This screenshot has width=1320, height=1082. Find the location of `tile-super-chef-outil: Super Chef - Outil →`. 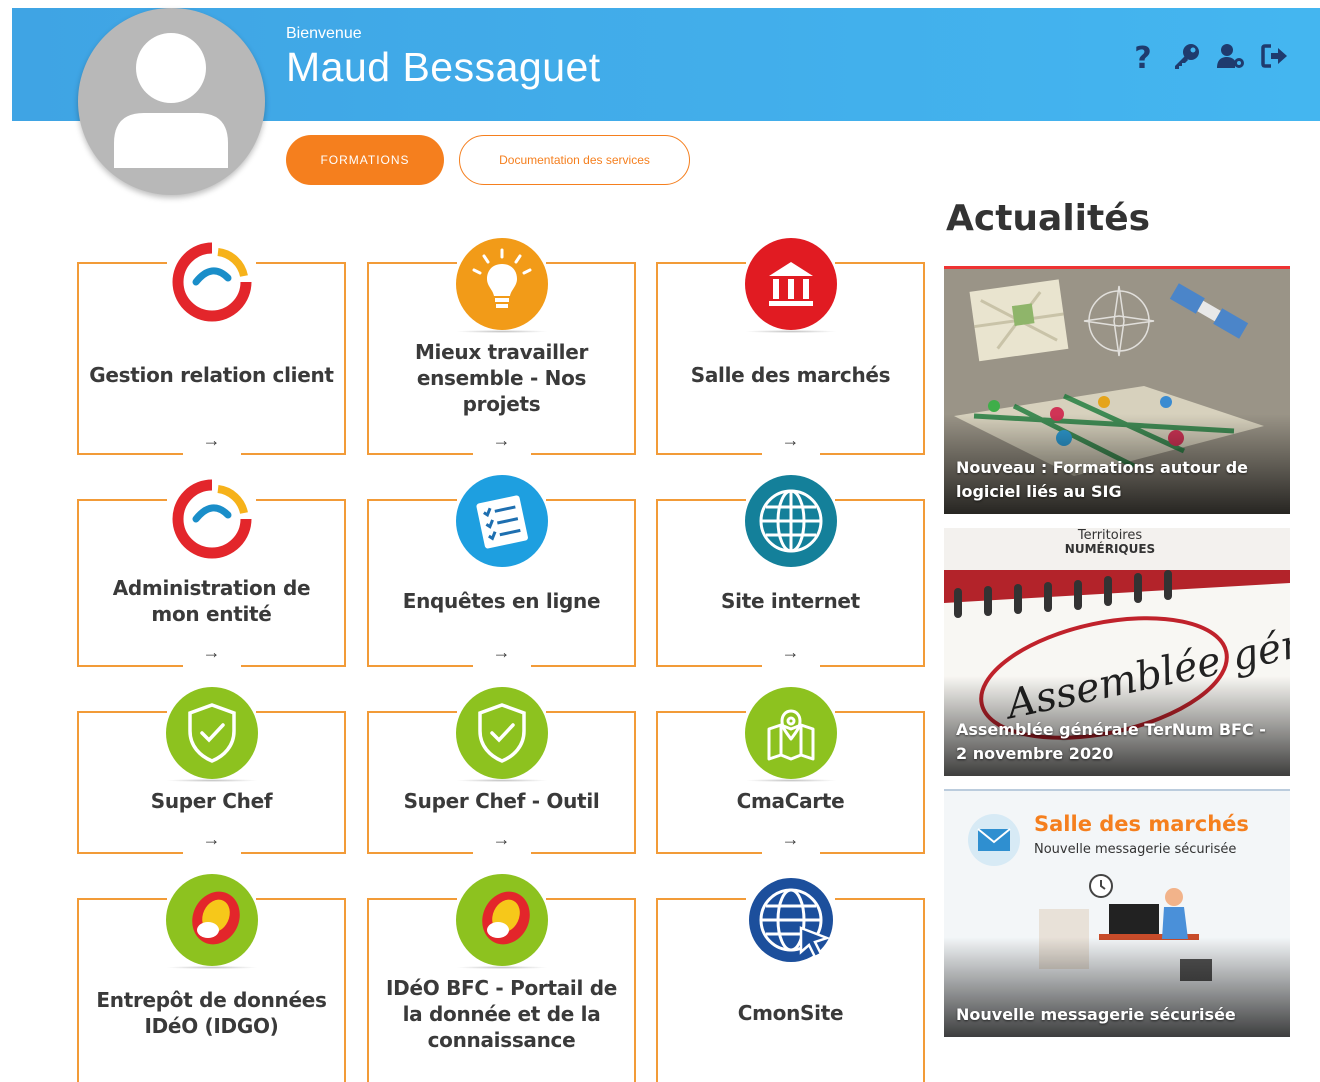

tile-super-chef-outil: Super Chef - Outil → is located at coordinates (501, 770).